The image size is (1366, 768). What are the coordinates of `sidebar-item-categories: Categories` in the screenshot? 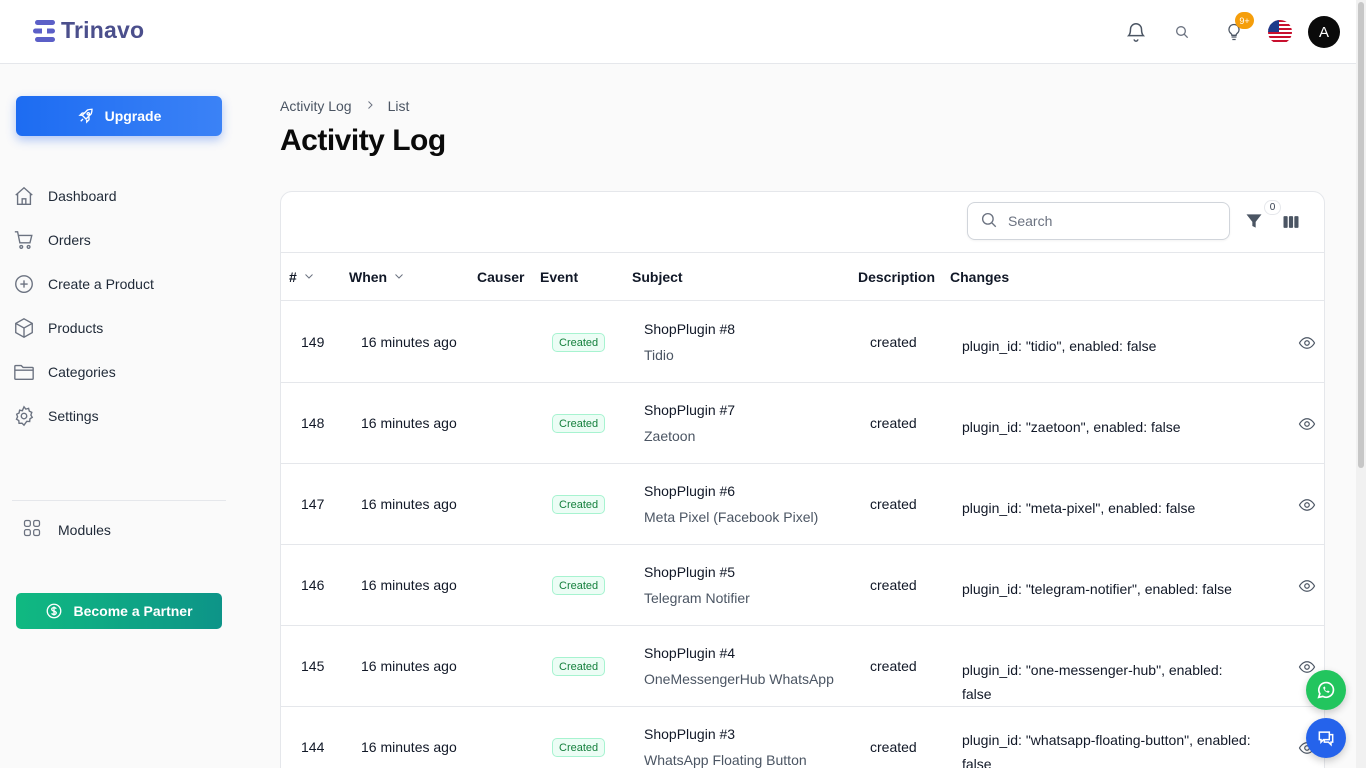 It's located at (119, 372).